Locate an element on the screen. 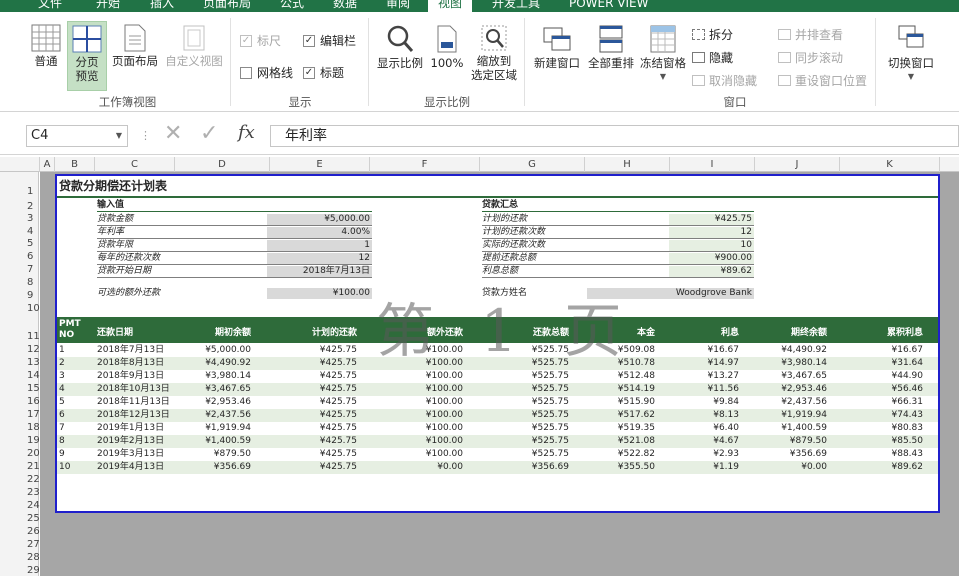 Image resolution: width=959 pixels, height=577 pixels. table-cell: 3 is located at coordinates (74, 376).